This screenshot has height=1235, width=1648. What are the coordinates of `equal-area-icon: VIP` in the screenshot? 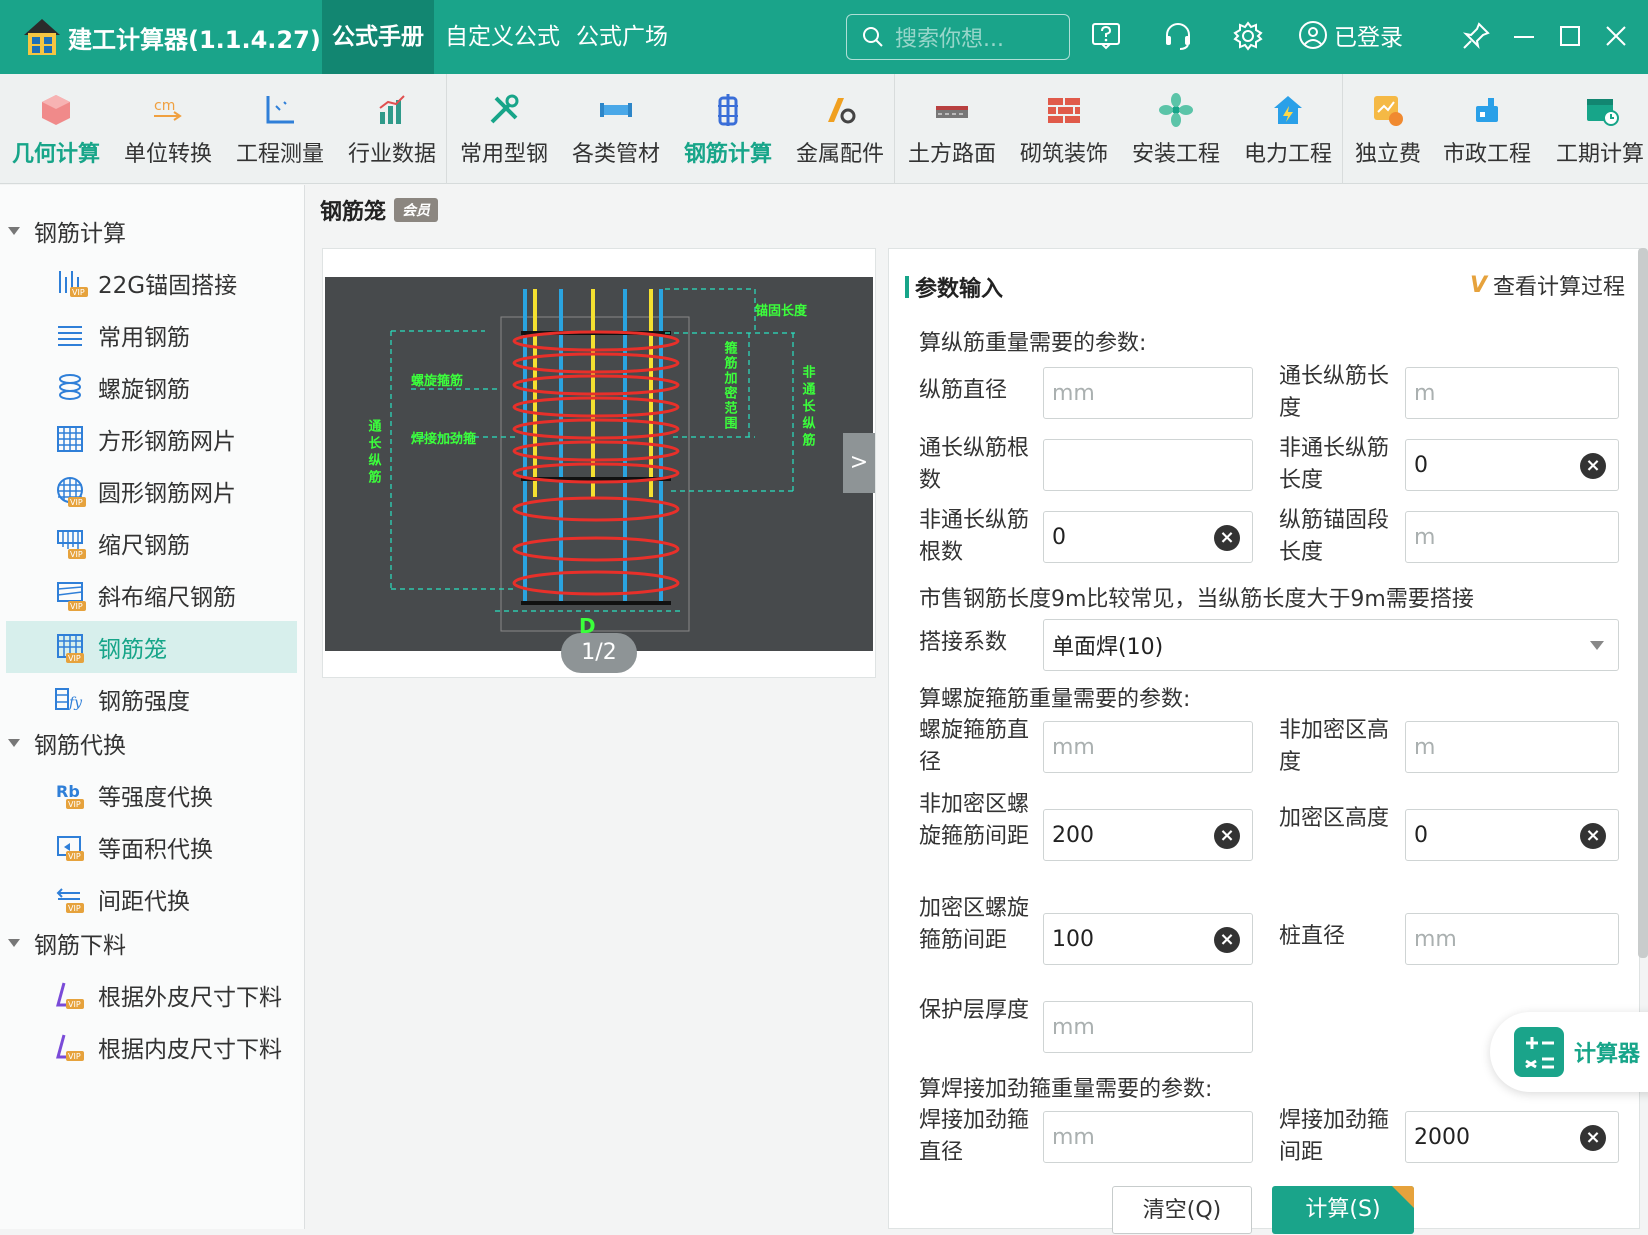 It's located at (70, 848).